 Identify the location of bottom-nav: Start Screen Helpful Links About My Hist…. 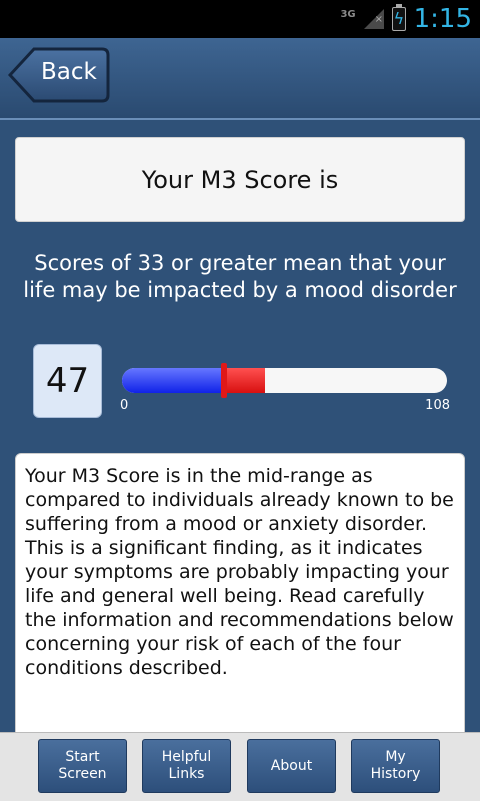
(240, 766).